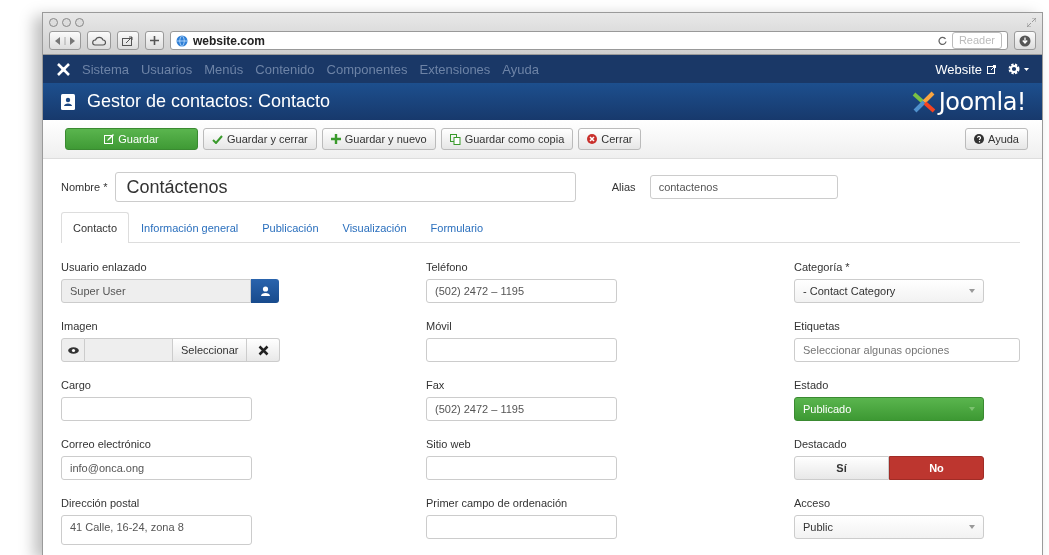 This screenshot has width=1049, height=555. Describe the element at coordinates (76, 385) in the screenshot. I see `field-label: Cargo` at that location.